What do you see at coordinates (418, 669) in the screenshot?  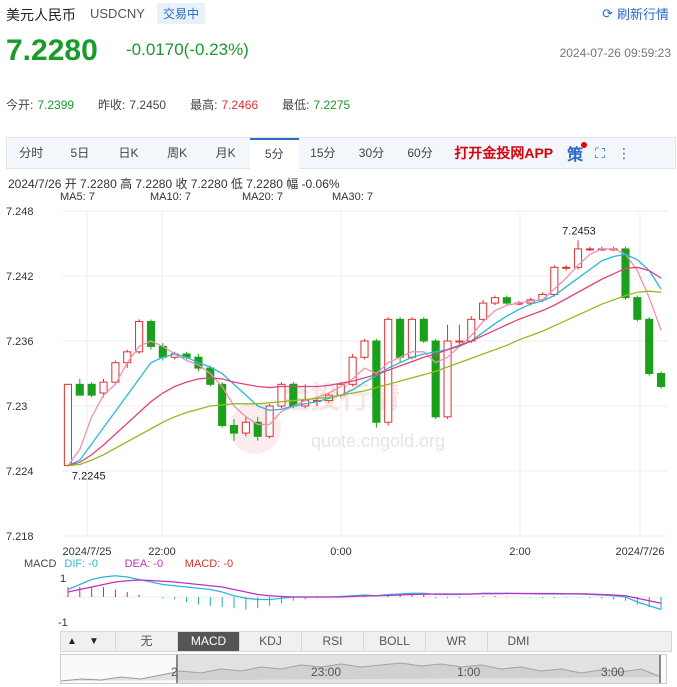 I see `navigator-selection` at bounding box center [418, 669].